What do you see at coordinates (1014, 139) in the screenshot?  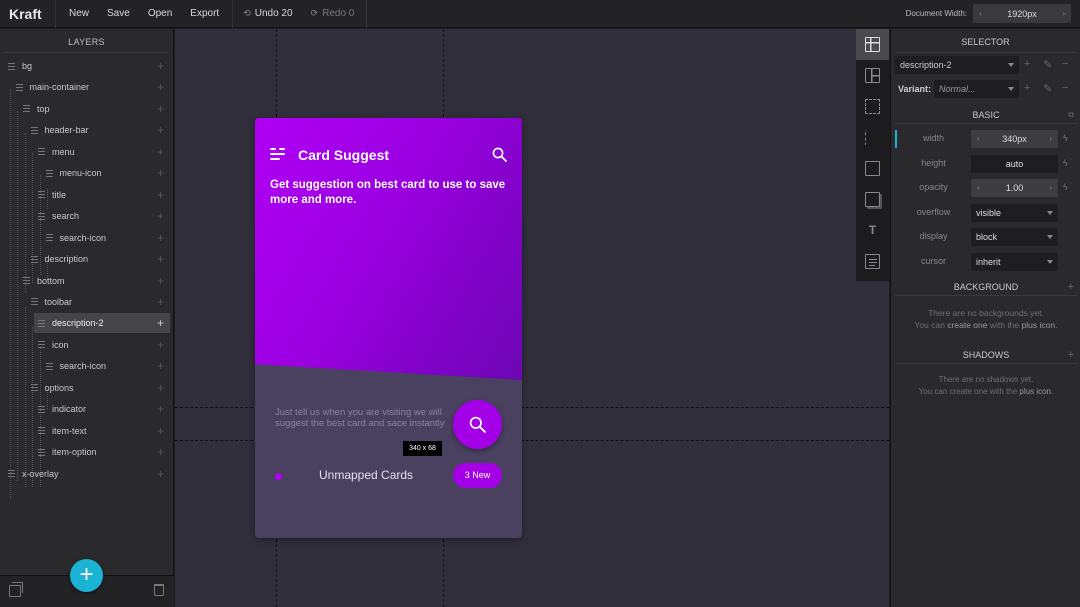 I see `prop-width-stepper: ‹ 340px ›` at bounding box center [1014, 139].